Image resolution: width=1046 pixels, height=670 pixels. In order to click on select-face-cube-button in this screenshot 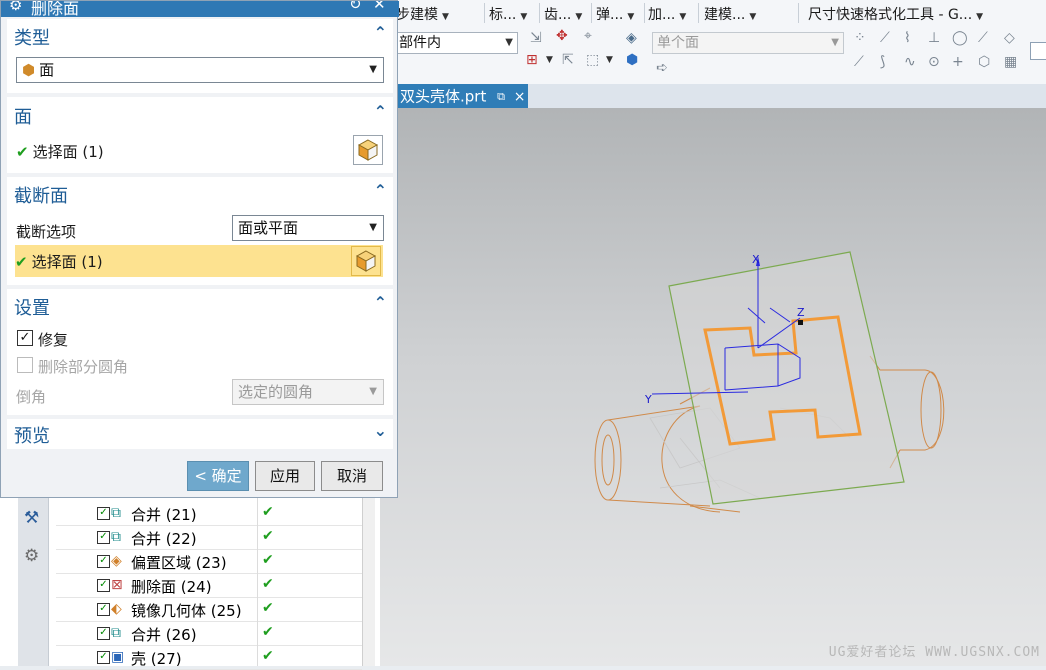, I will do `click(368, 150)`.